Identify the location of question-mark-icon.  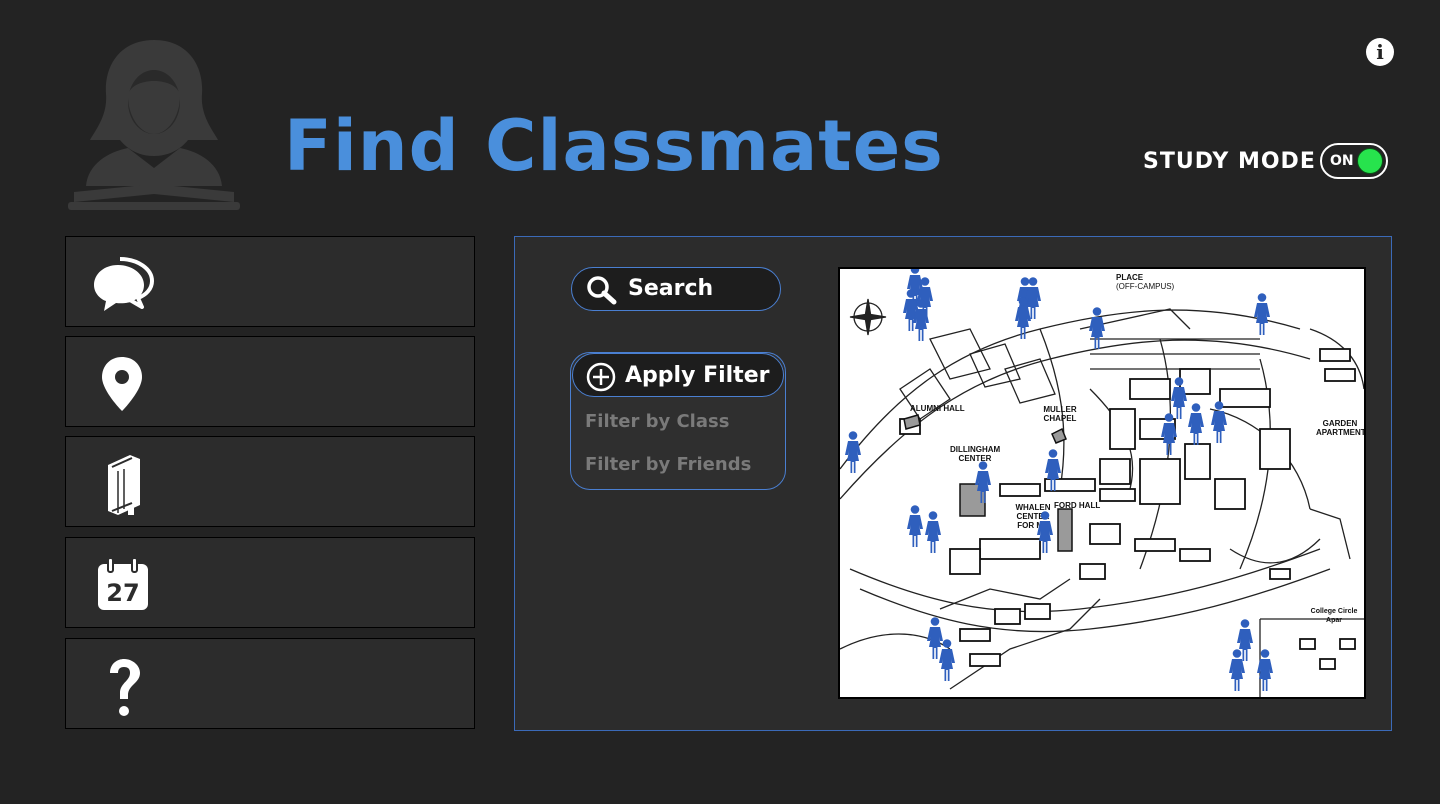
(125, 687).